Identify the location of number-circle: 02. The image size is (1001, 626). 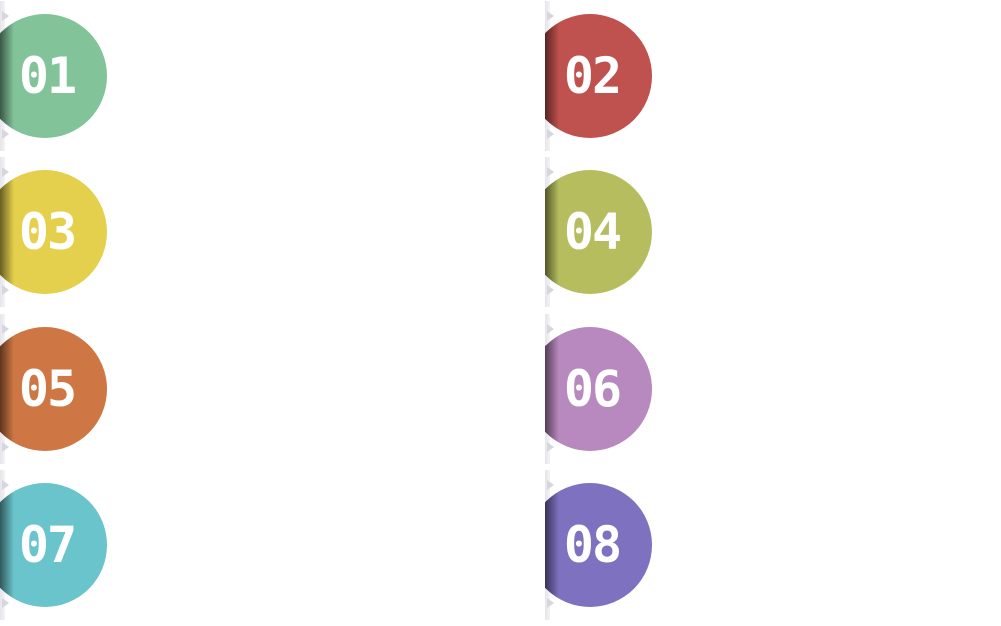
(598, 76).